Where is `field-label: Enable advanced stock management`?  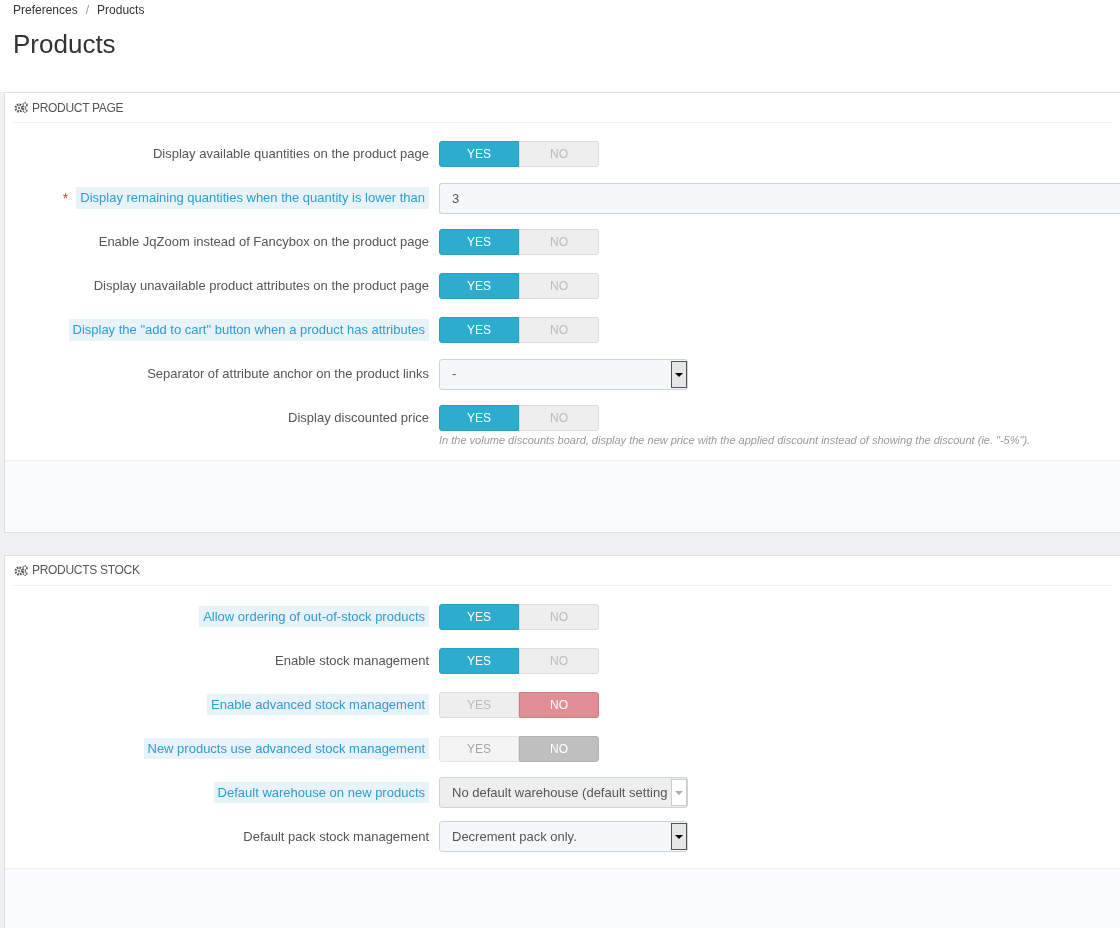 field-label: Enable advanced stock management is located at coordinates (318, 704).